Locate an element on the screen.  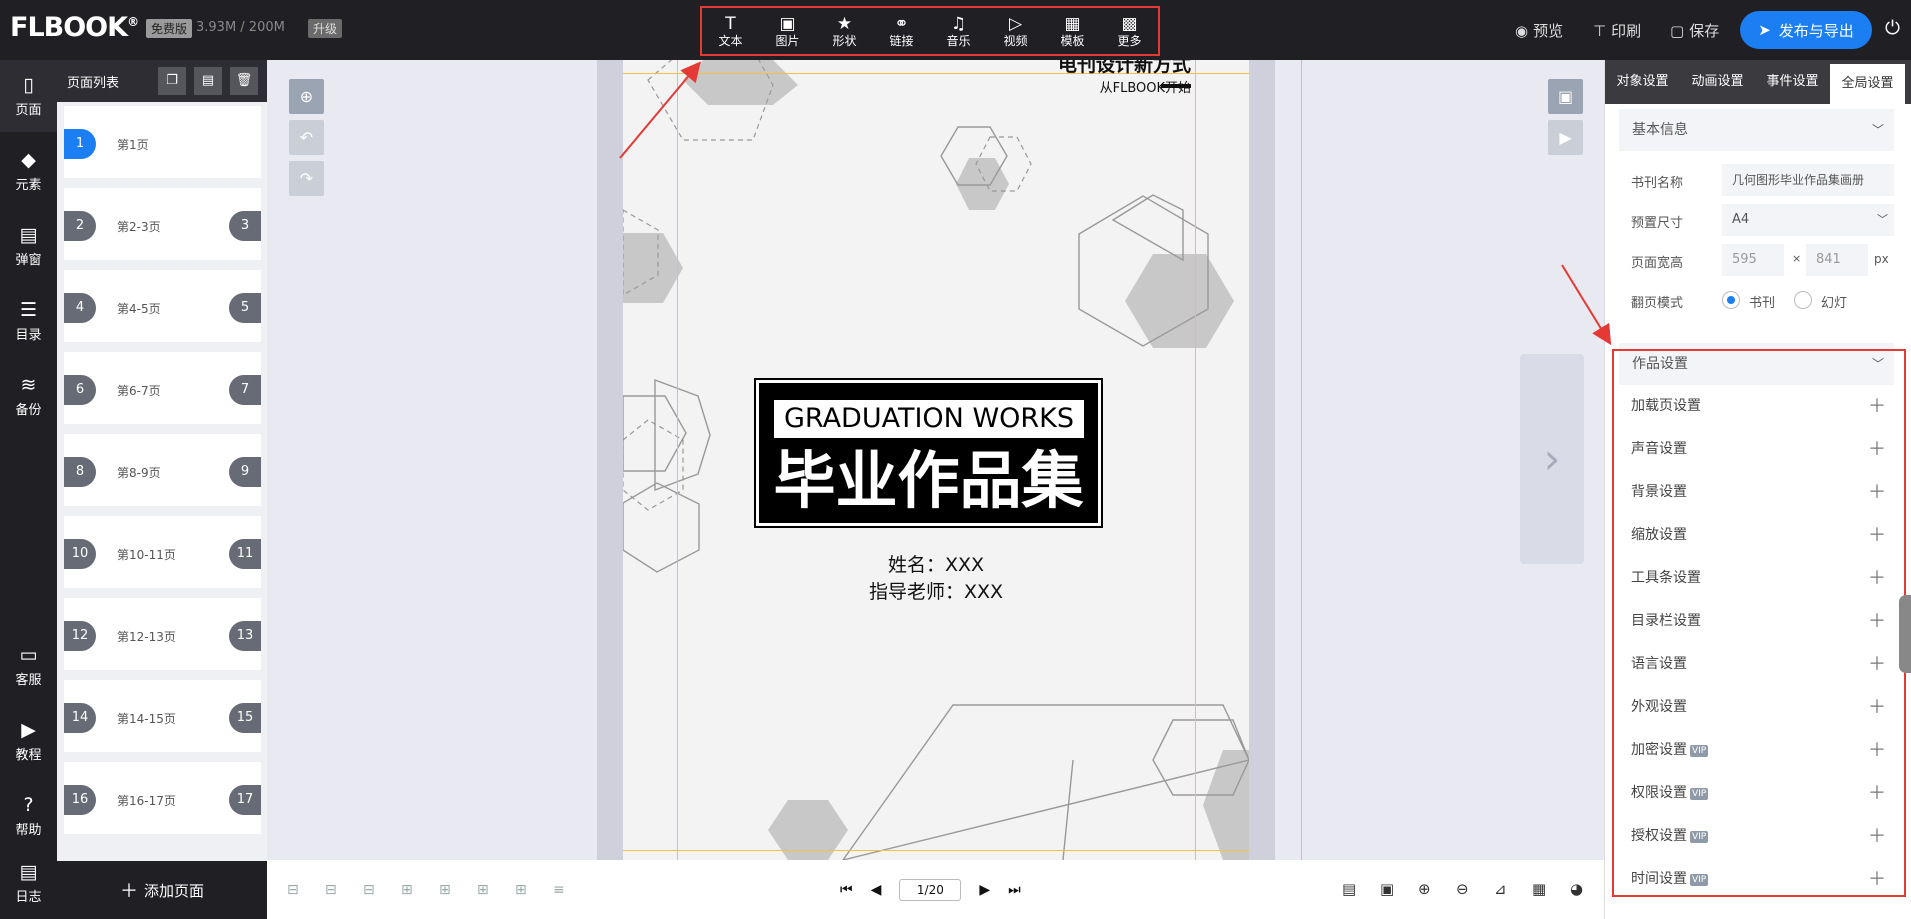
zoom-in-icon: ⊕ is located at coordinates (1424, 889).